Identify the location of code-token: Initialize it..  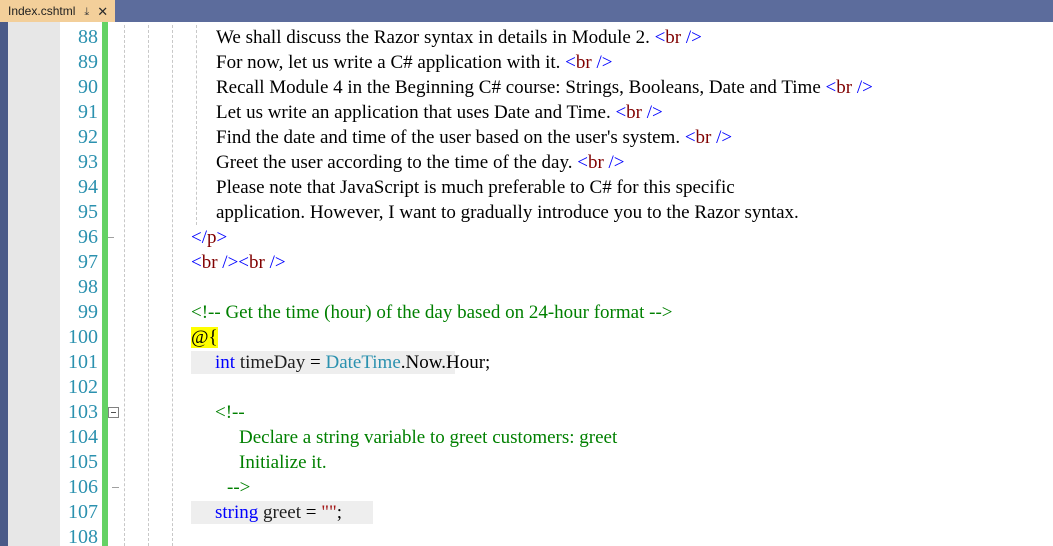
(283, 462).